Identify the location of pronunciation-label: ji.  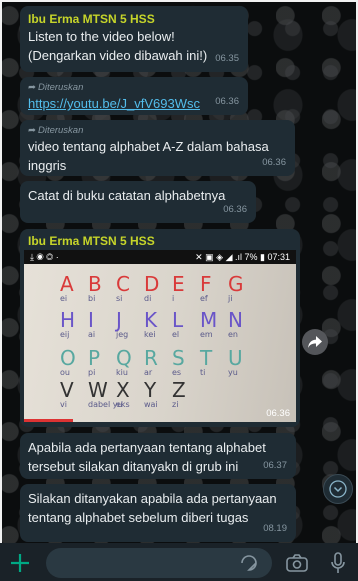
(230, 298).